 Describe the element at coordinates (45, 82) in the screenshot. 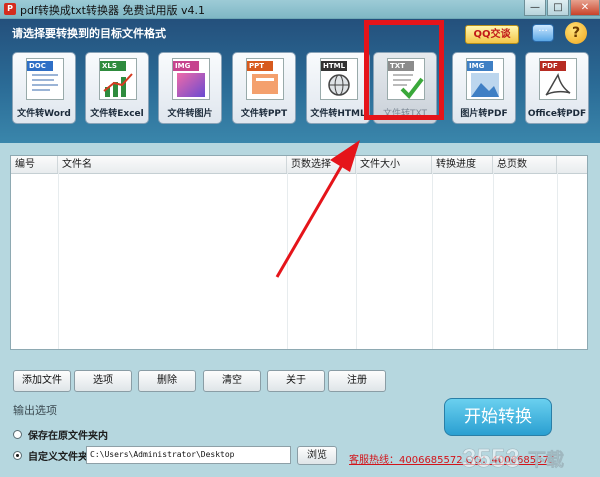

I see `word-lines-graphic` at that location.